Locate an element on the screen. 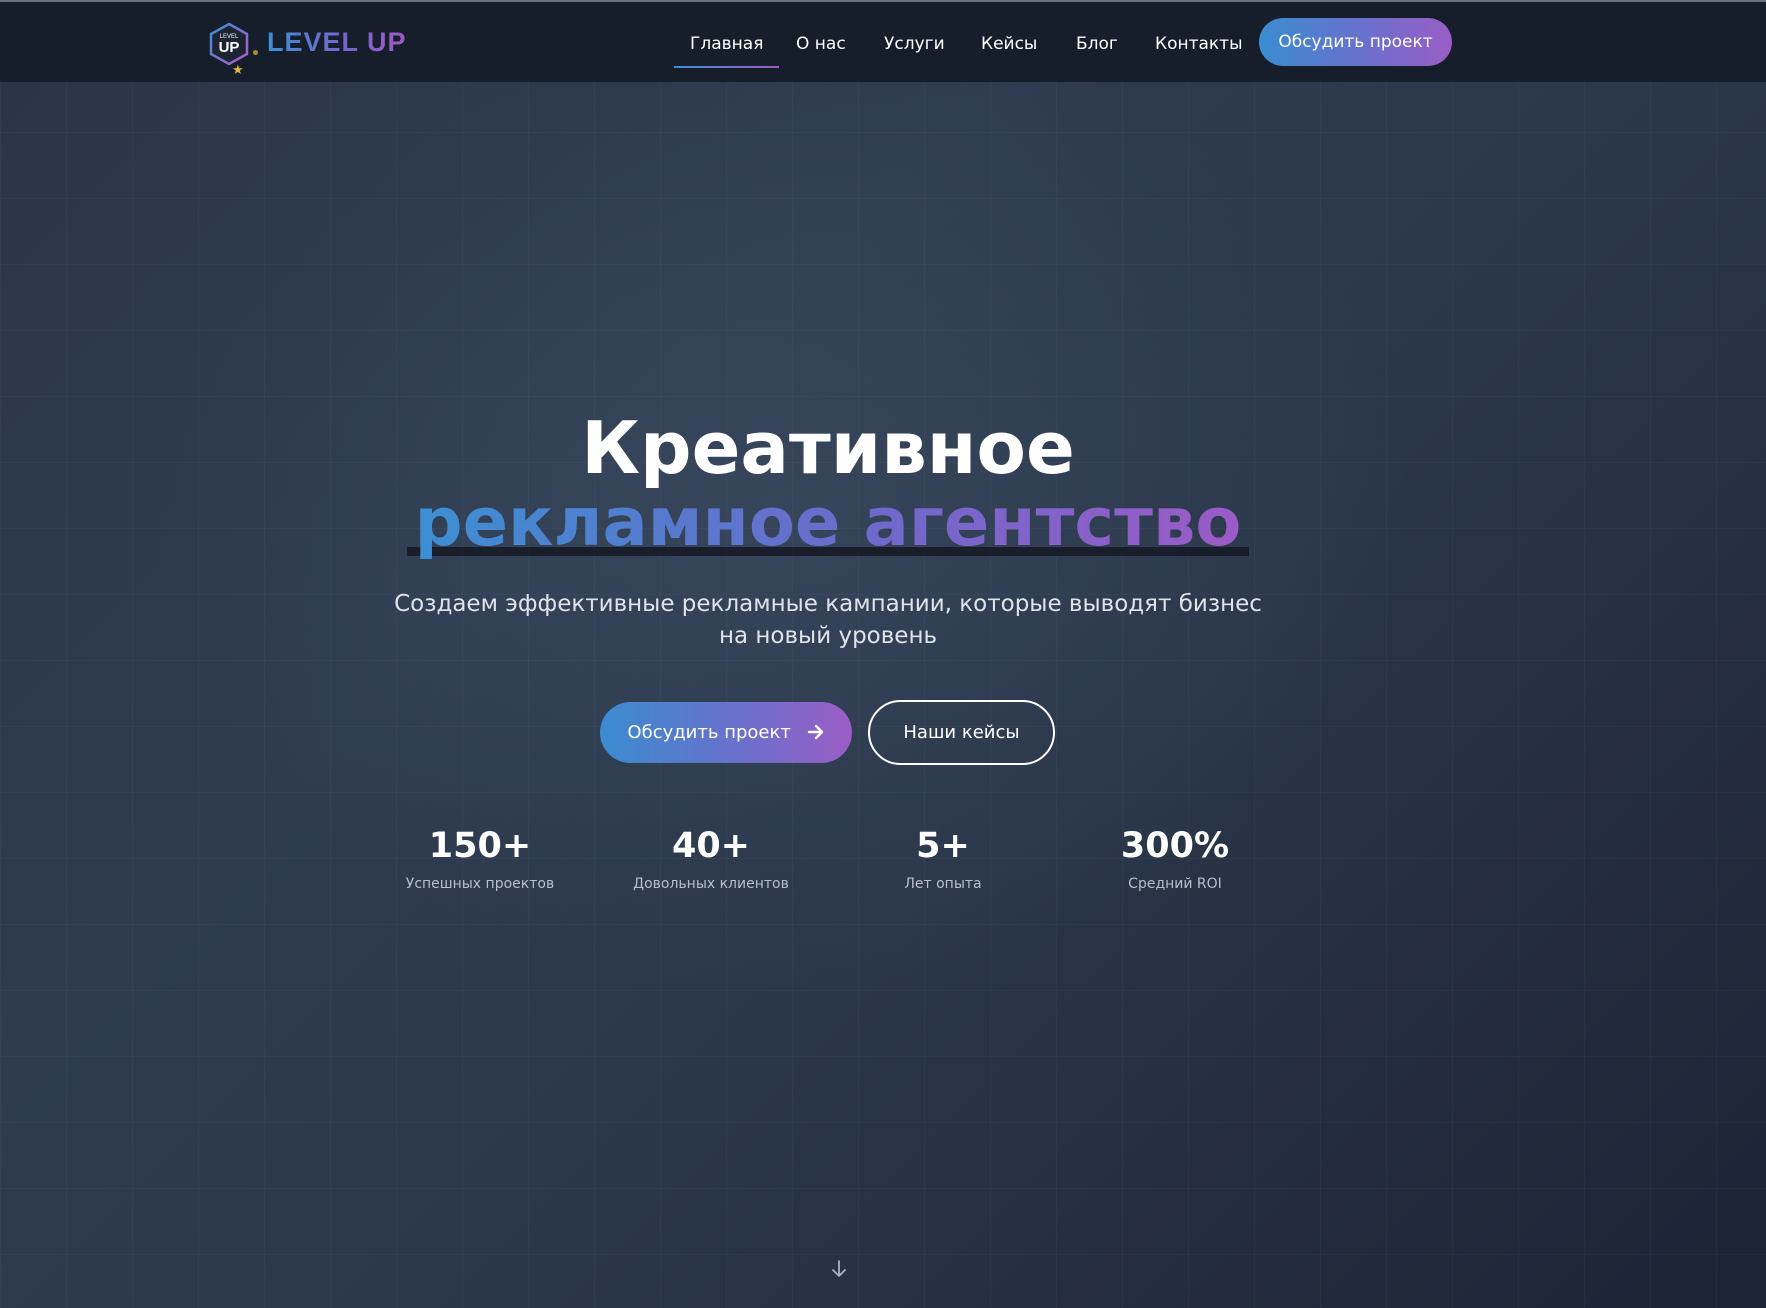  stat-roi: 300% Средний ROI is located at coordinates (1175, 858).